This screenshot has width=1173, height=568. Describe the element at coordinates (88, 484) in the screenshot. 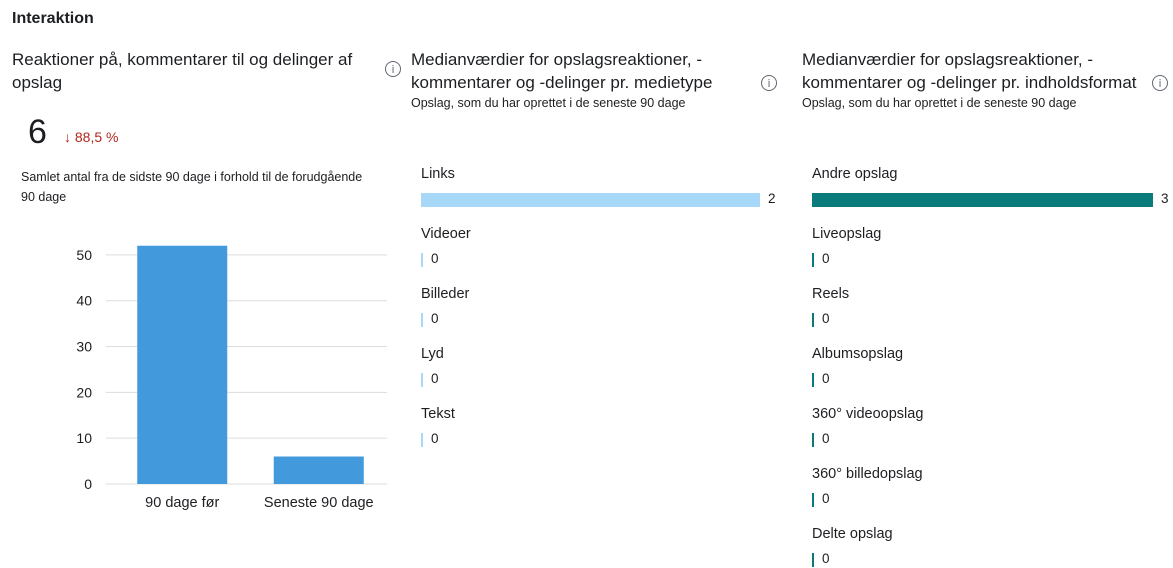

I see `y-tick-label: 0` at that location.